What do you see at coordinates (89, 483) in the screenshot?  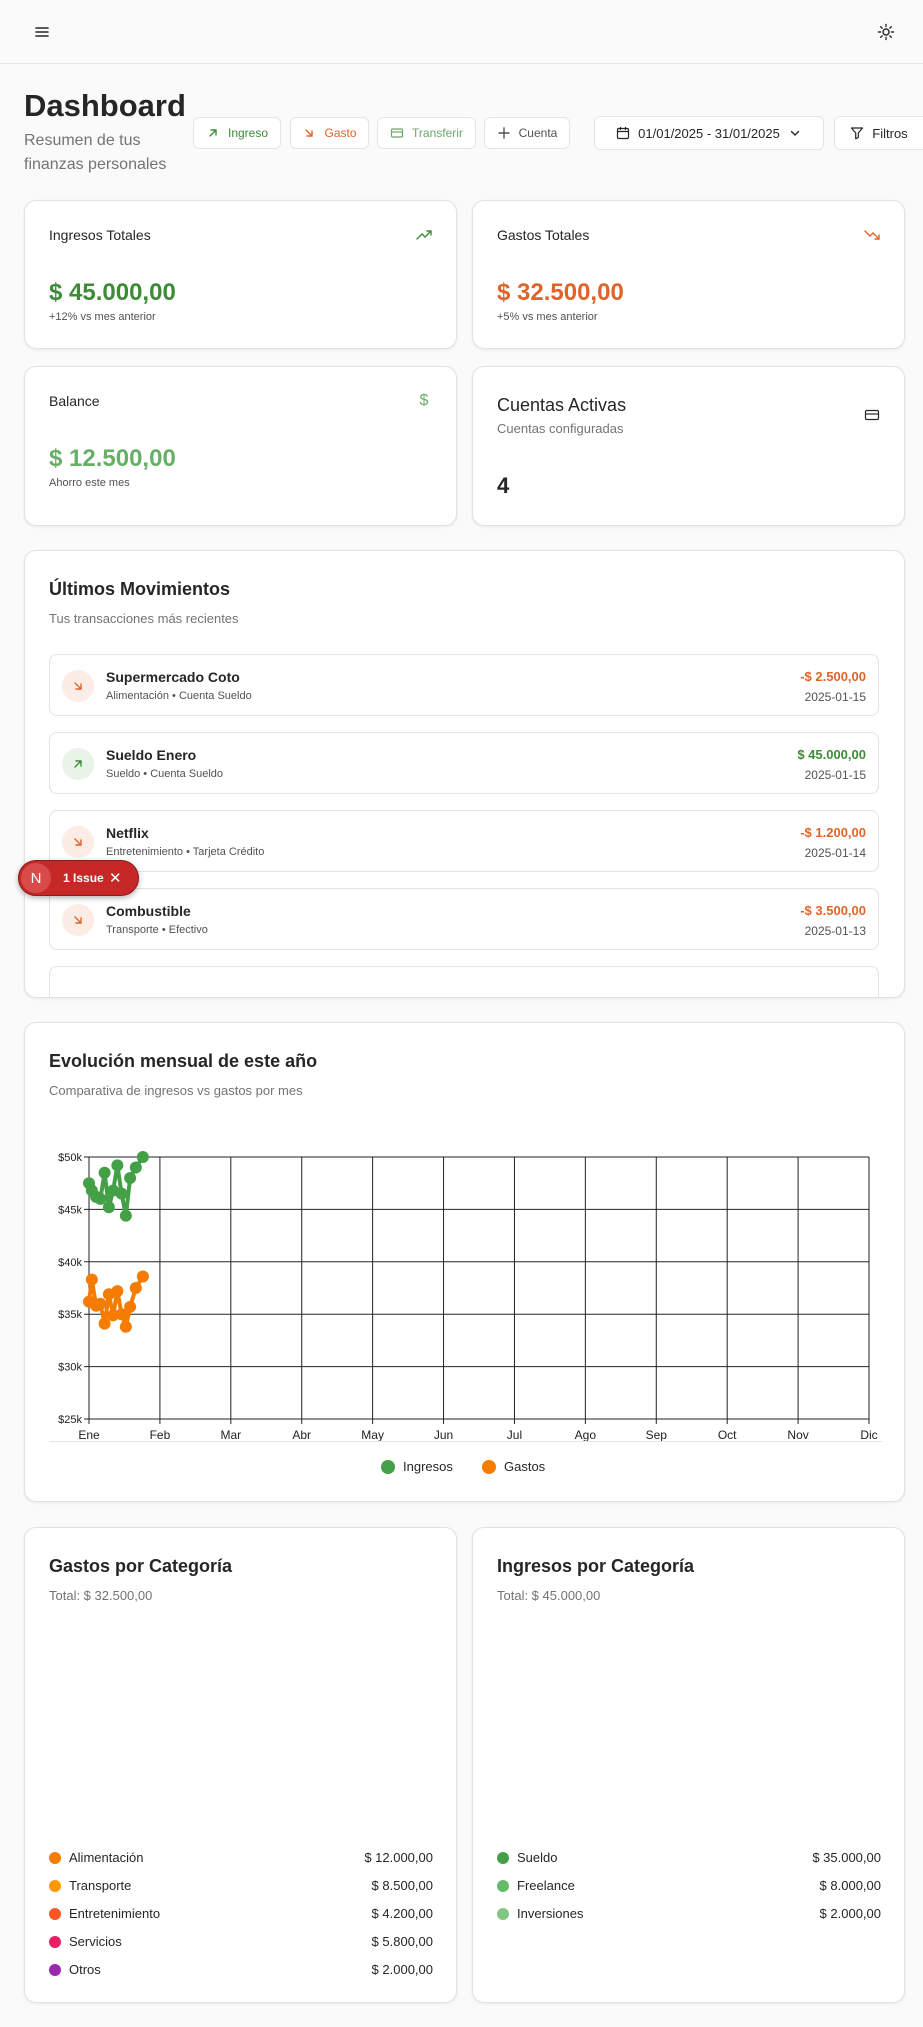 I see `balance-note: Ahorro este mes` at bounding box center [89, 483].